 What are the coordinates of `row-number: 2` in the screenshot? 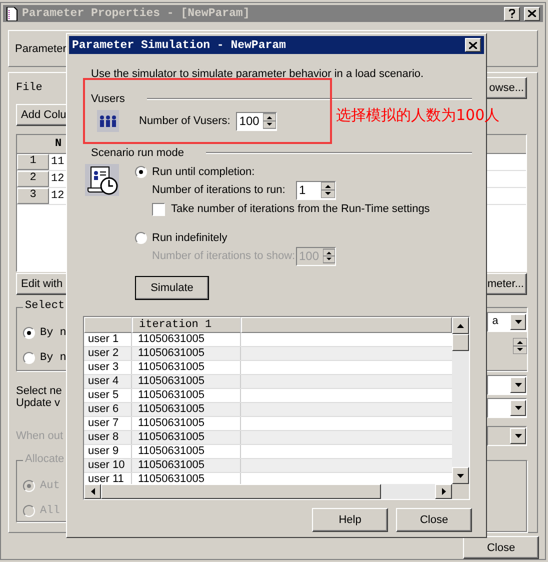 It's located at (33, 179).